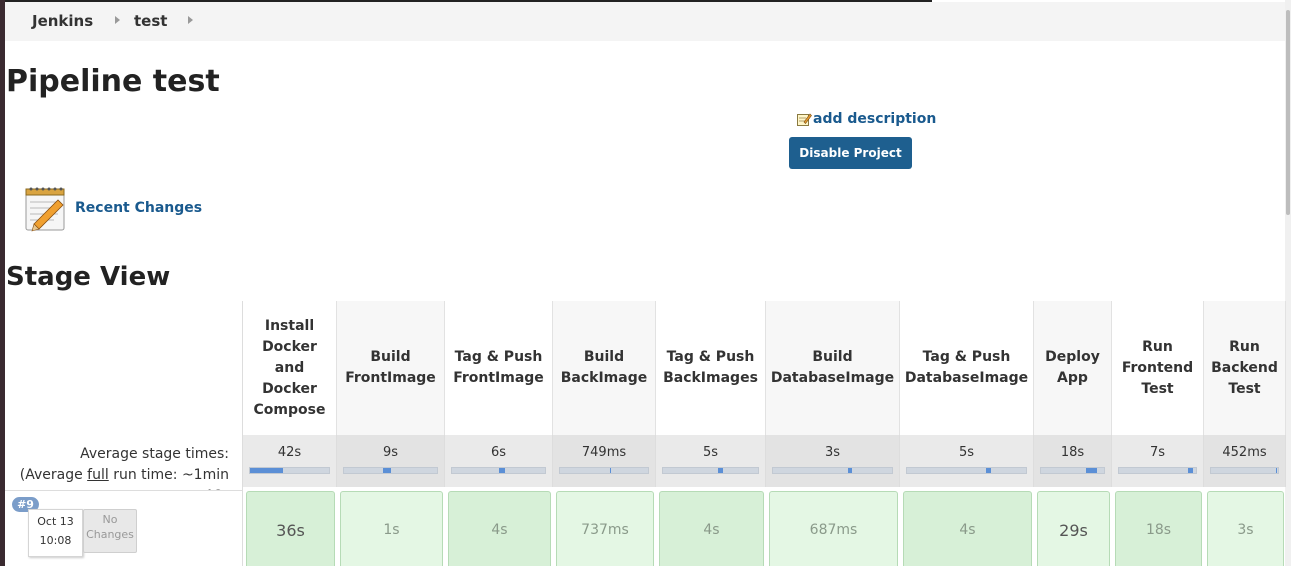 Image resolution: width=1291 pixels, height=567 pixels. I want to click on stage-name: Build FrontImage, so click(390, 367).